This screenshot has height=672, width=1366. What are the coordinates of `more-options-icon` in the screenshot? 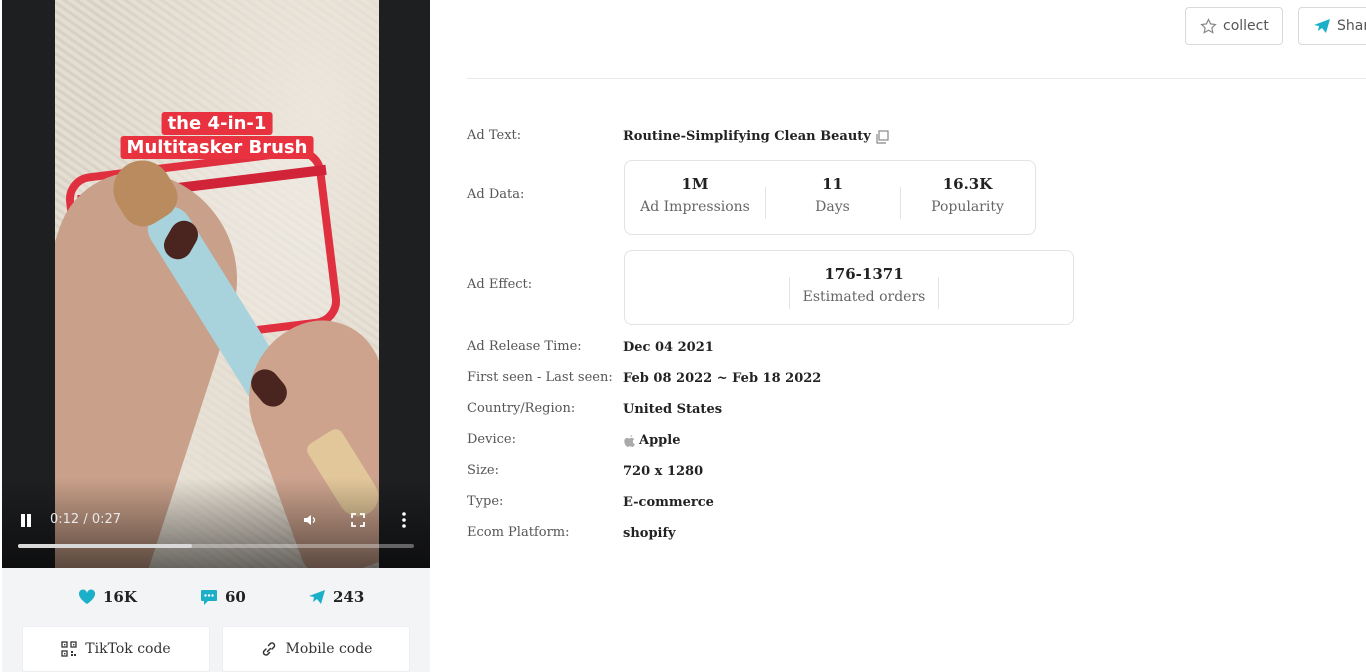 It's located at (404, 520).